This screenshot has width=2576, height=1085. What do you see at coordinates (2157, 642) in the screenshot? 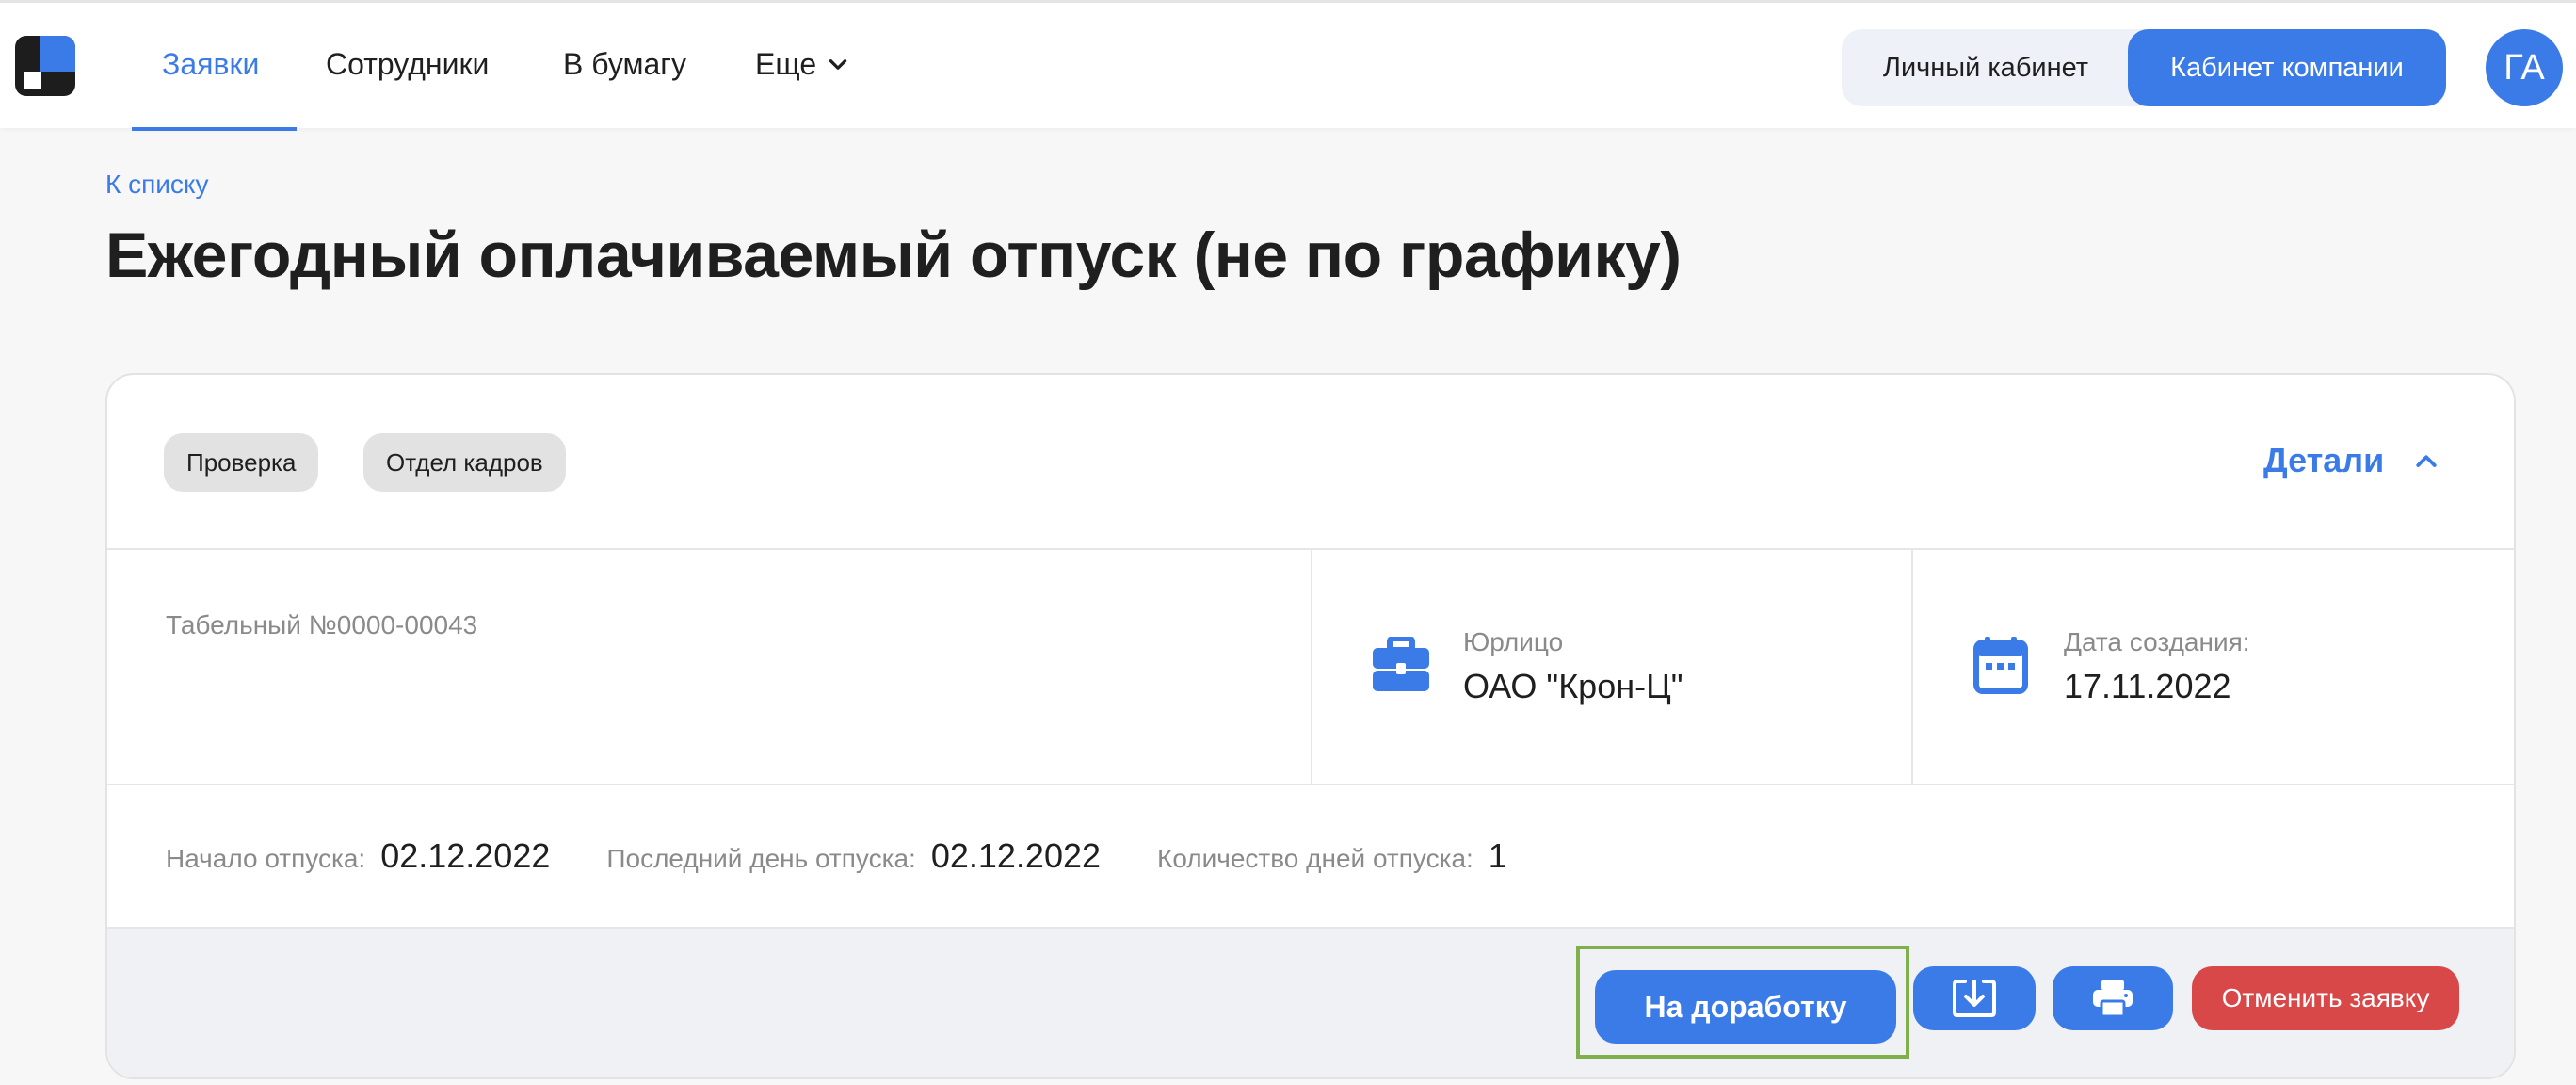
I see `created-date-label: Дата создания:` at bounding box center [2157, 642].